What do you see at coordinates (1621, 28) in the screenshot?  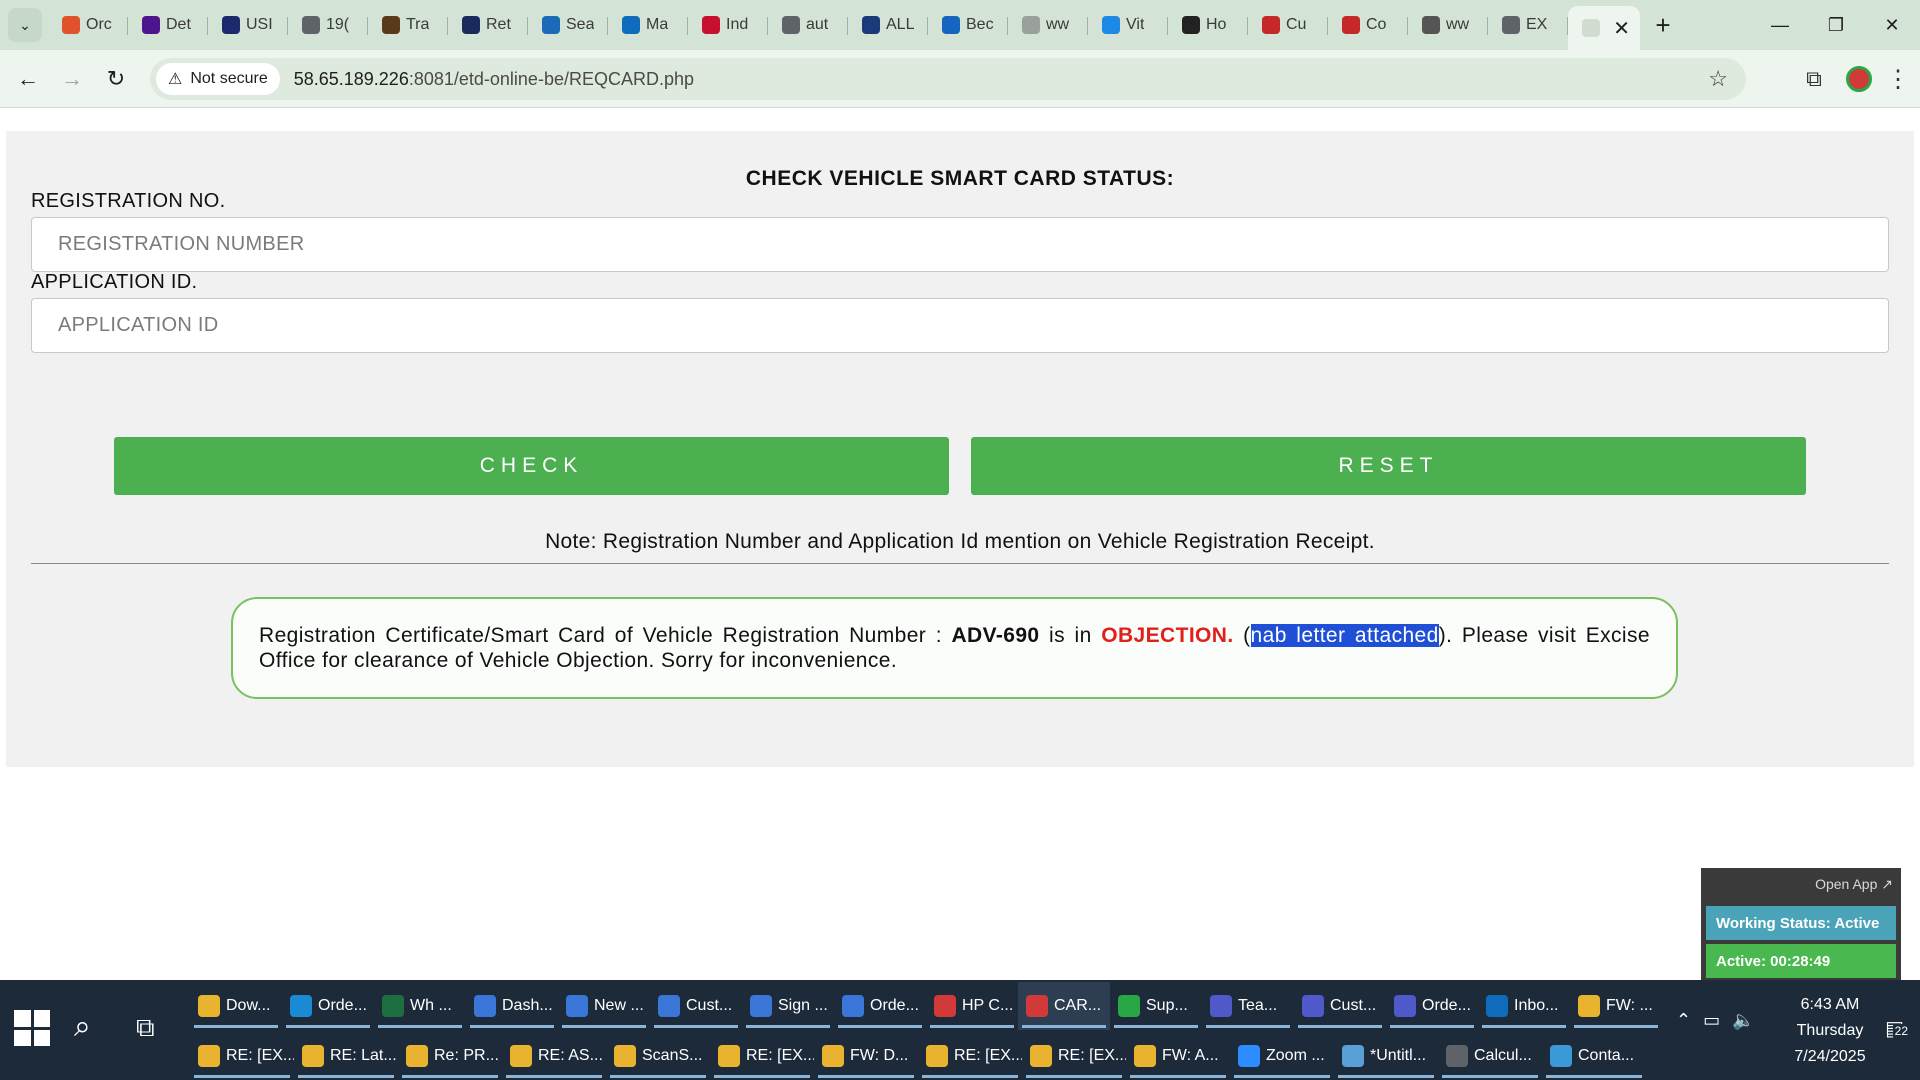 I see `close-tab-icon: ✕` at bounding box center [1621, 28].